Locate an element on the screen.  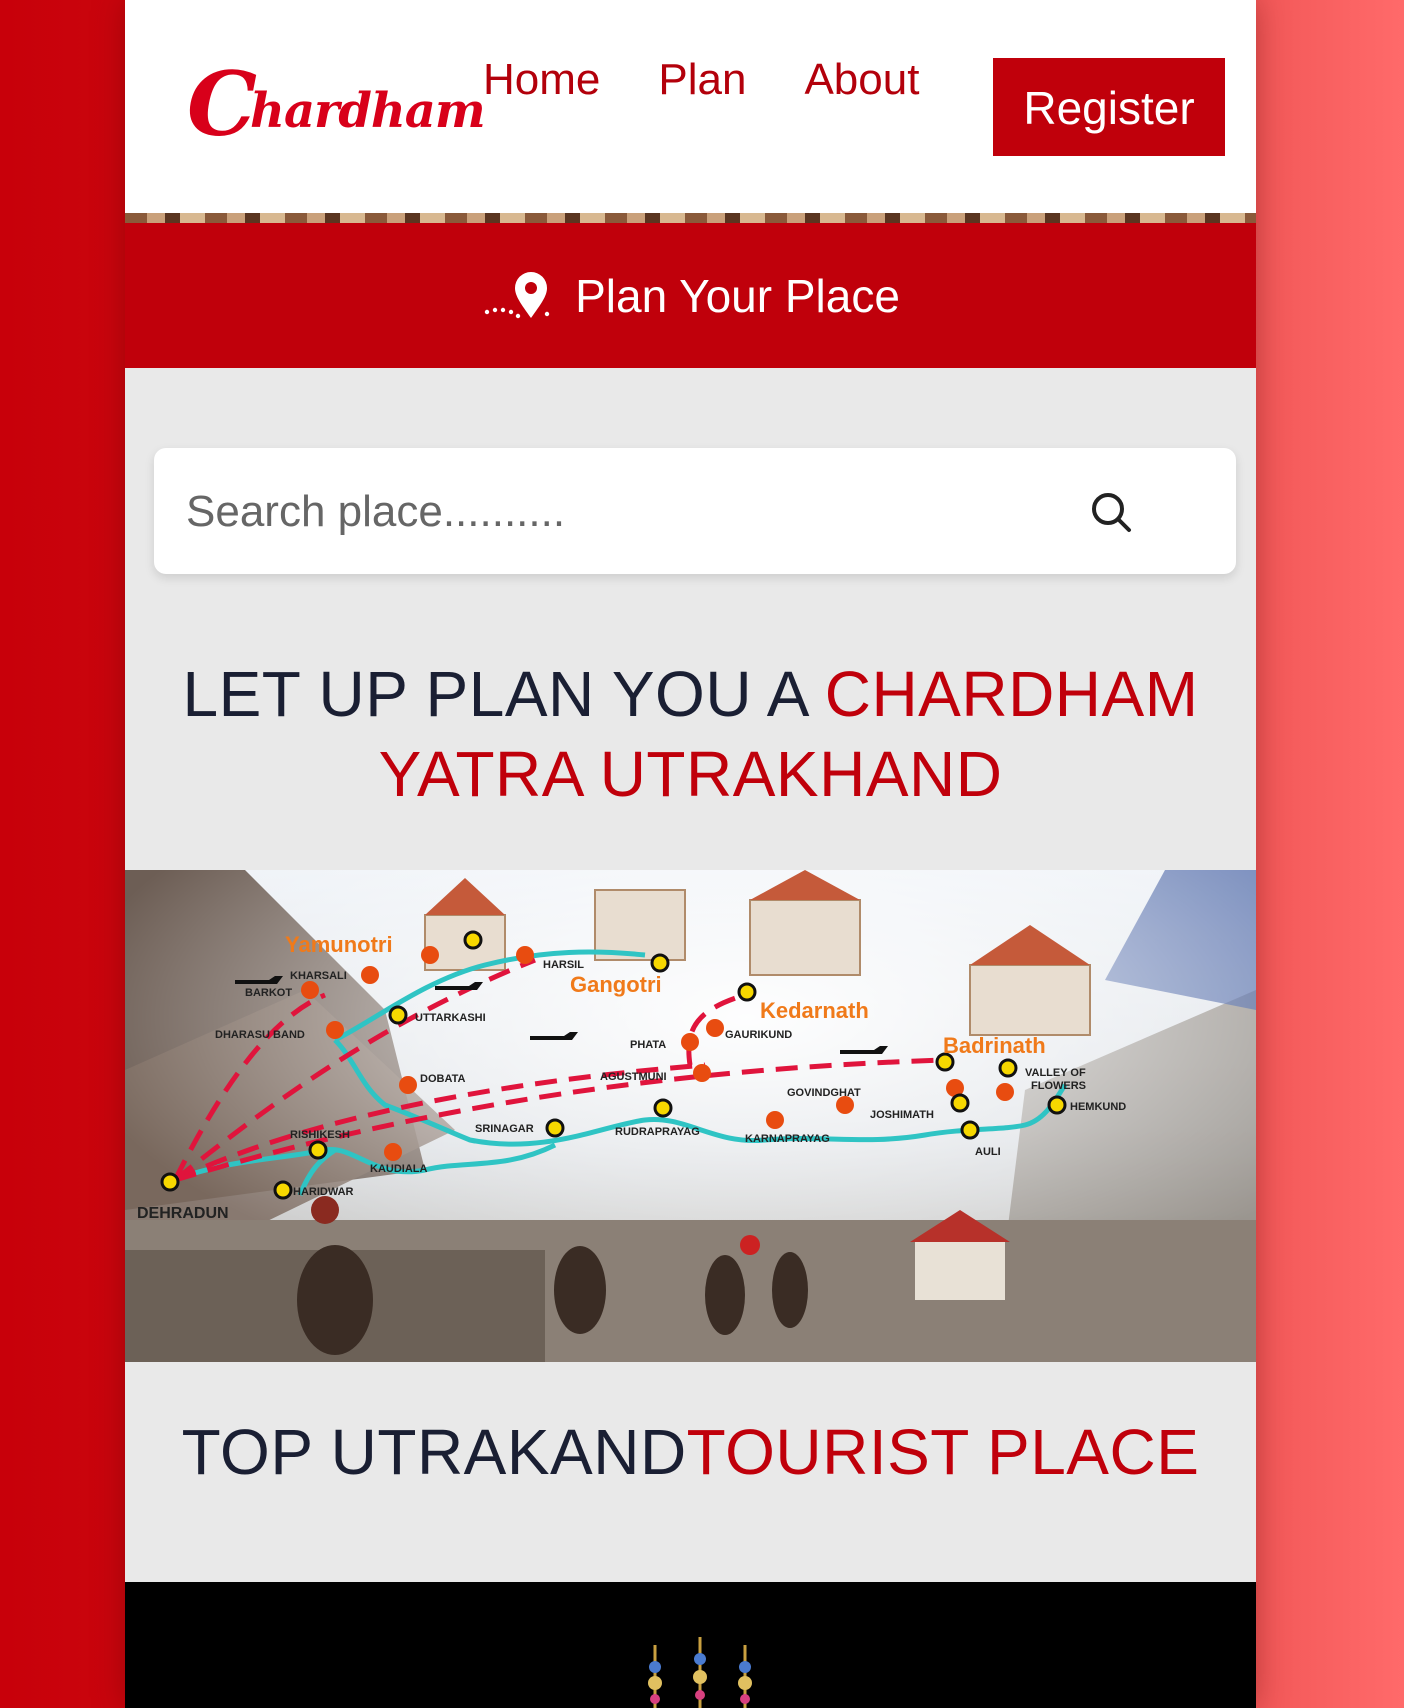
svg-text: PHATA is located at coordinates (648, 1045).